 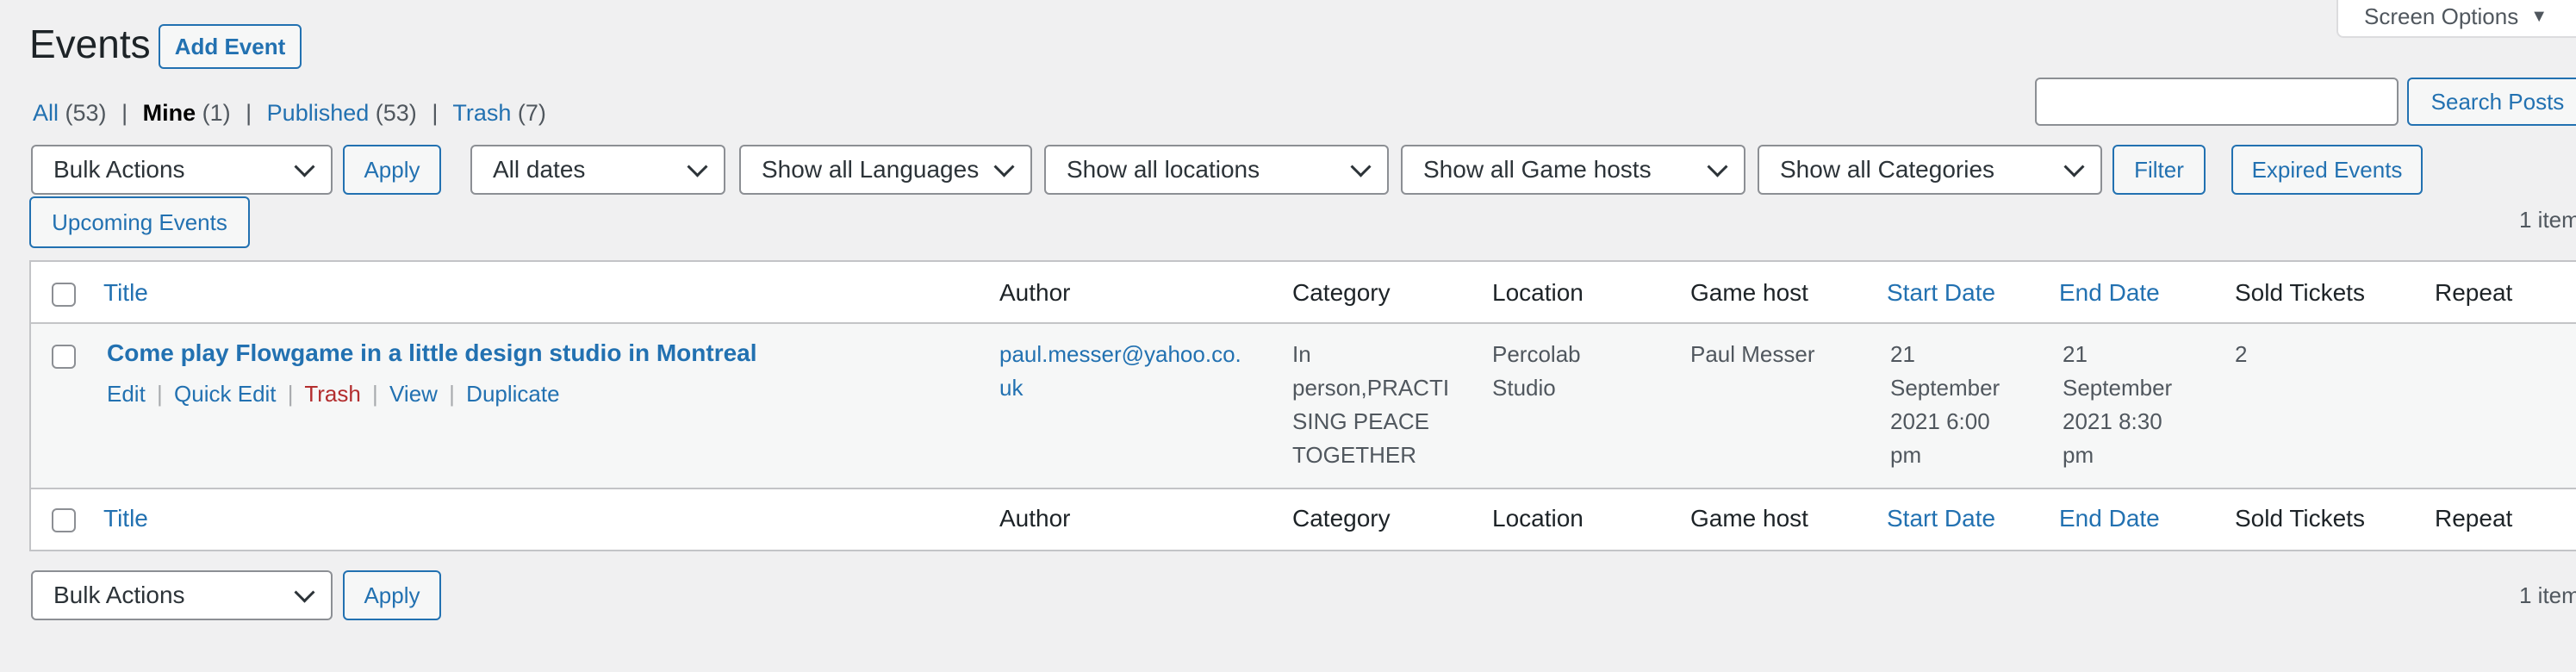 What do you see at coordinates (2327, 170) in the screenshot?
I see `expired-events-button: Expired Events` at bounding box center [2327, 170].